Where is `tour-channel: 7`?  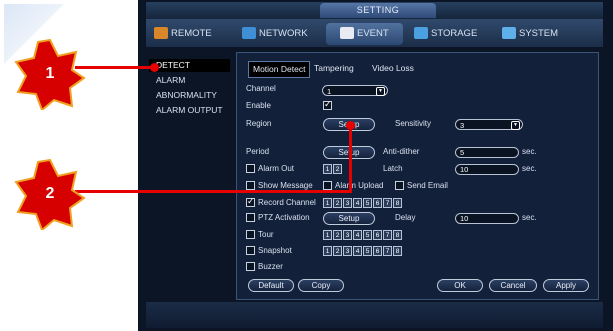
tour-channel: 7 is located at coordinates (387, 235).